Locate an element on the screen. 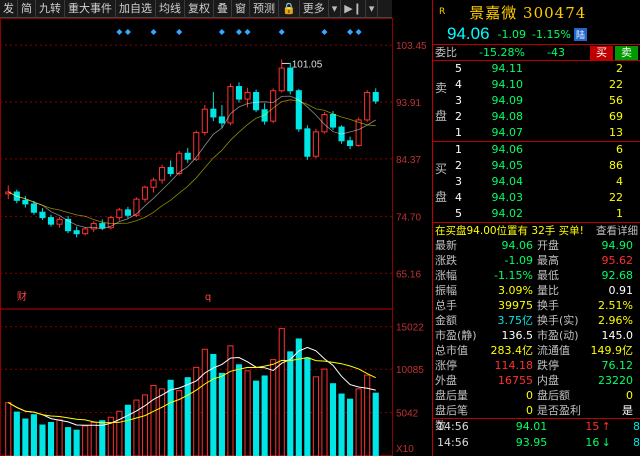  stat-value: 145.0 is located at coordinates (617, 335).